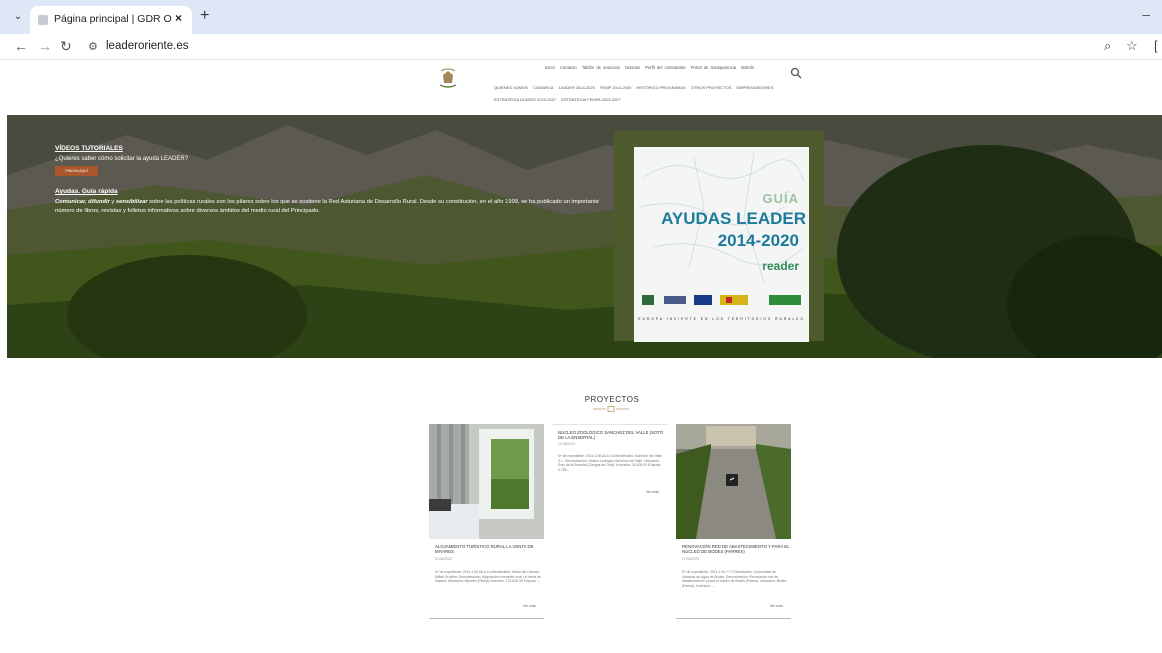 The height and width of the screenshot is (653, 1162). I want to click on address-bar: ⚙ leaderoriente.es, so click(582, 47).